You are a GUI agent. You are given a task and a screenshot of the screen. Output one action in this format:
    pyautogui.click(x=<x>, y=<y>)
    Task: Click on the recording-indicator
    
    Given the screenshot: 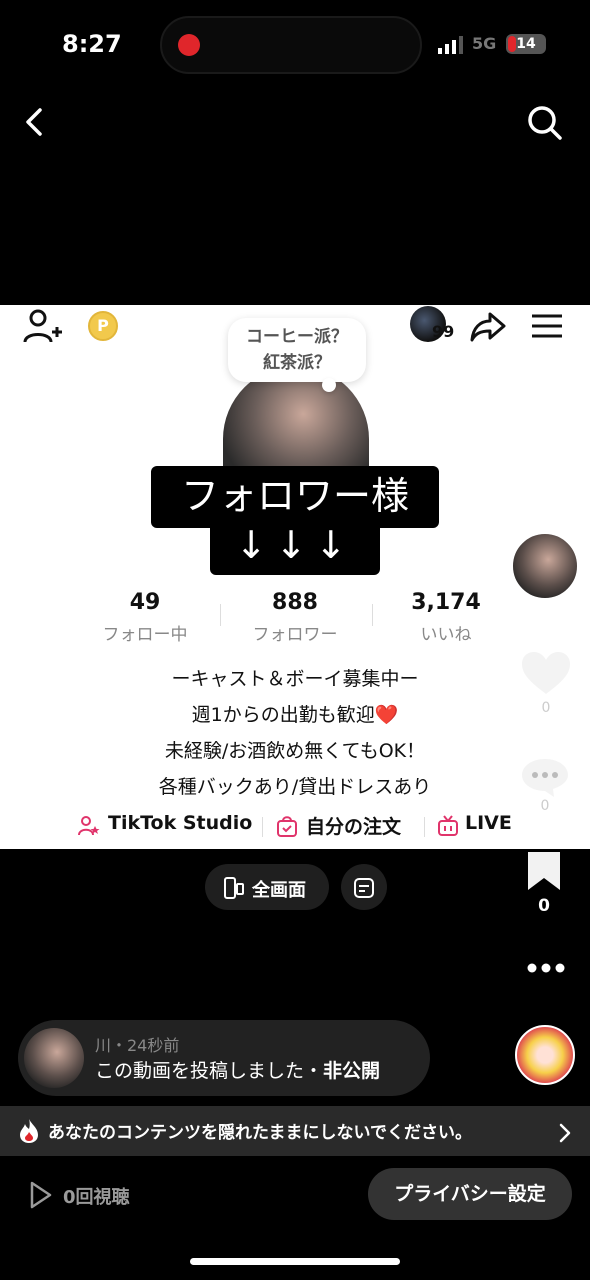 What is the action you would take?
    pyautogui.click(x=189, y=45)
    